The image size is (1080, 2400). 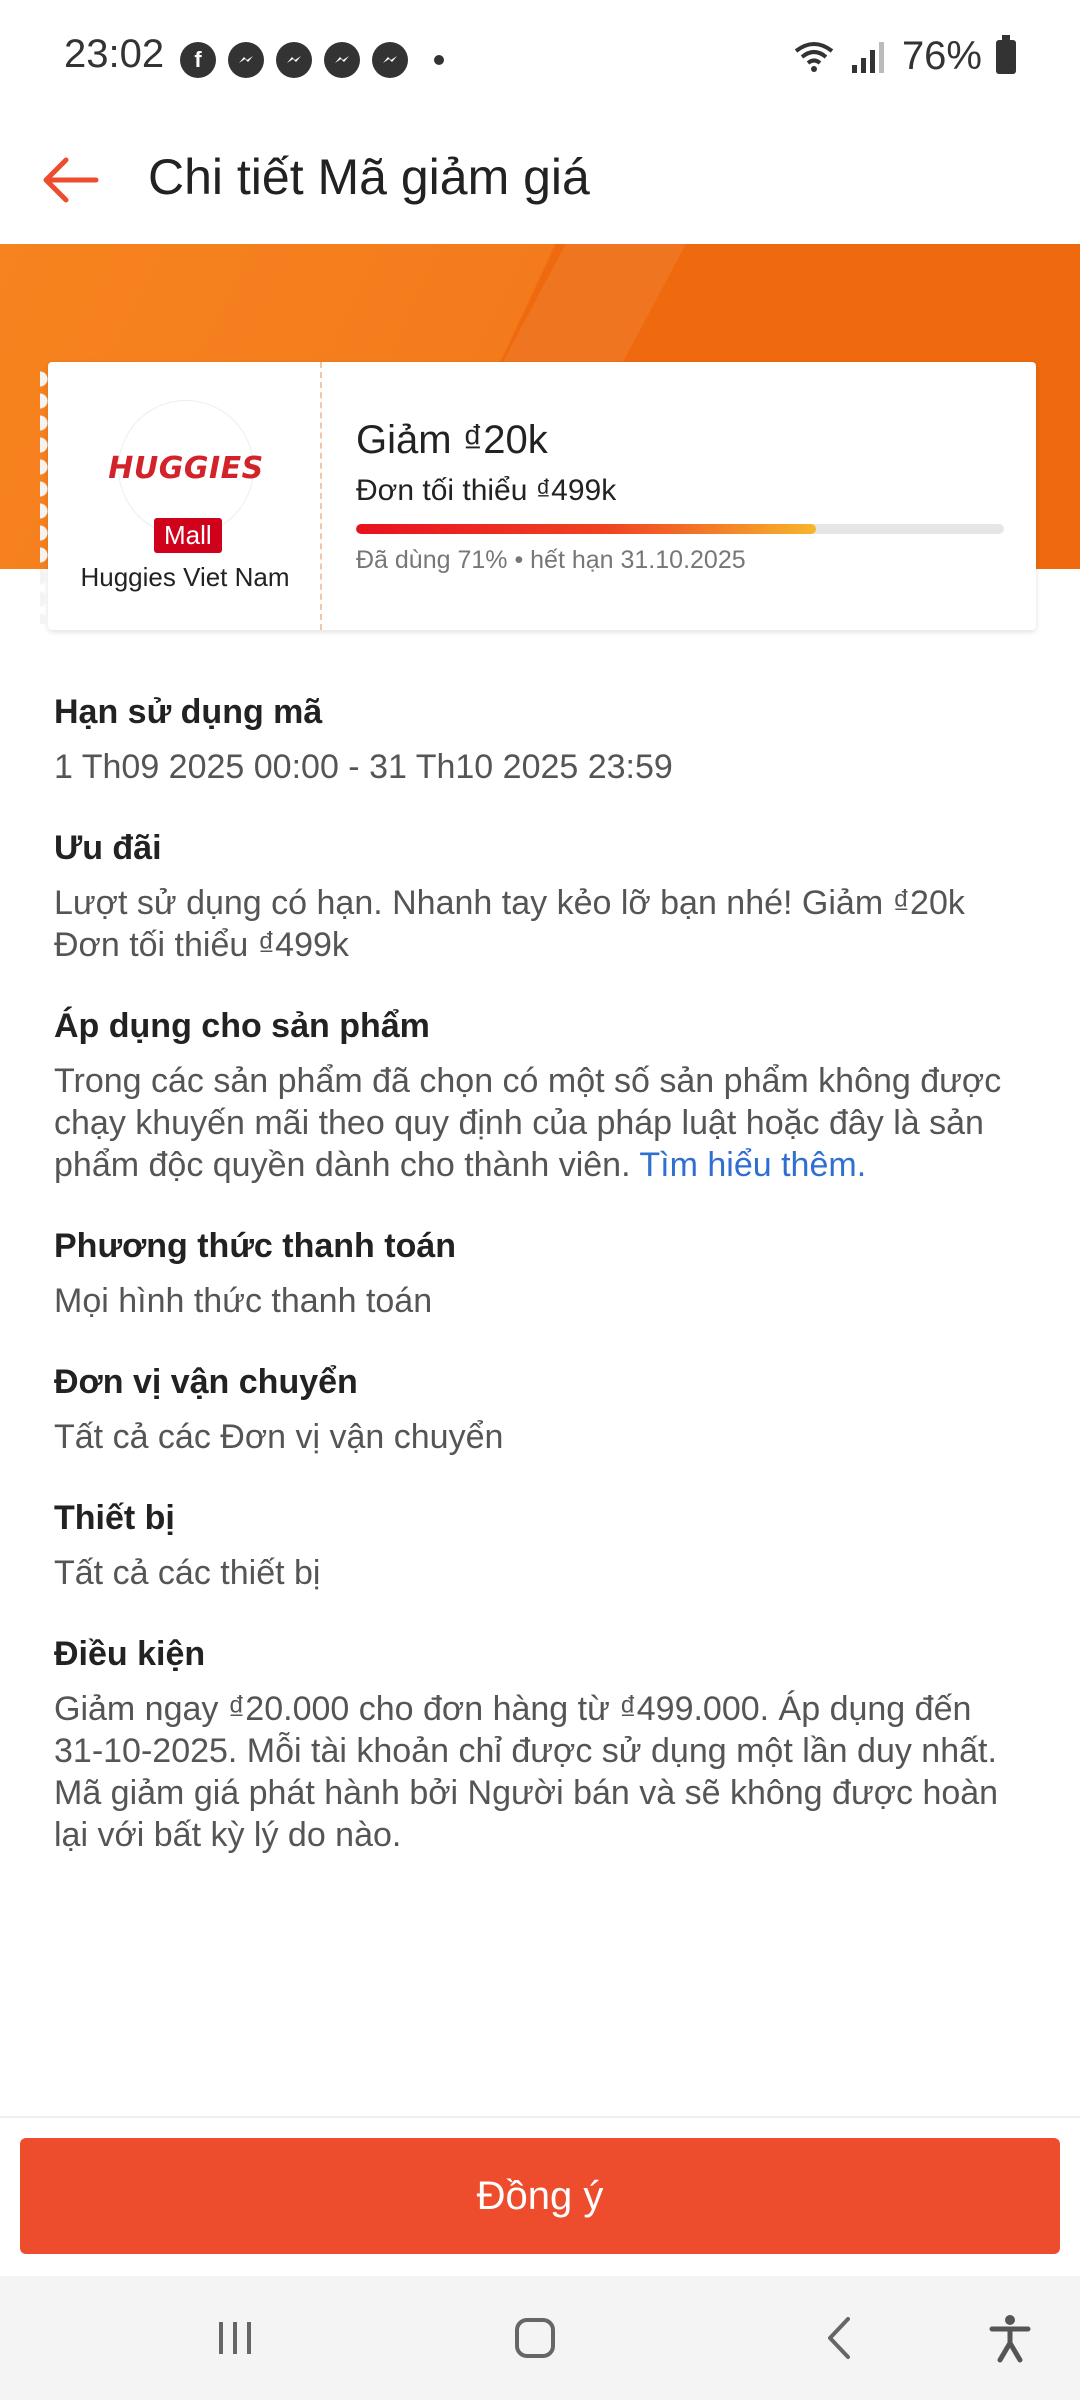 I want to click on usage-progress-bar, so click(x=680, y=529).